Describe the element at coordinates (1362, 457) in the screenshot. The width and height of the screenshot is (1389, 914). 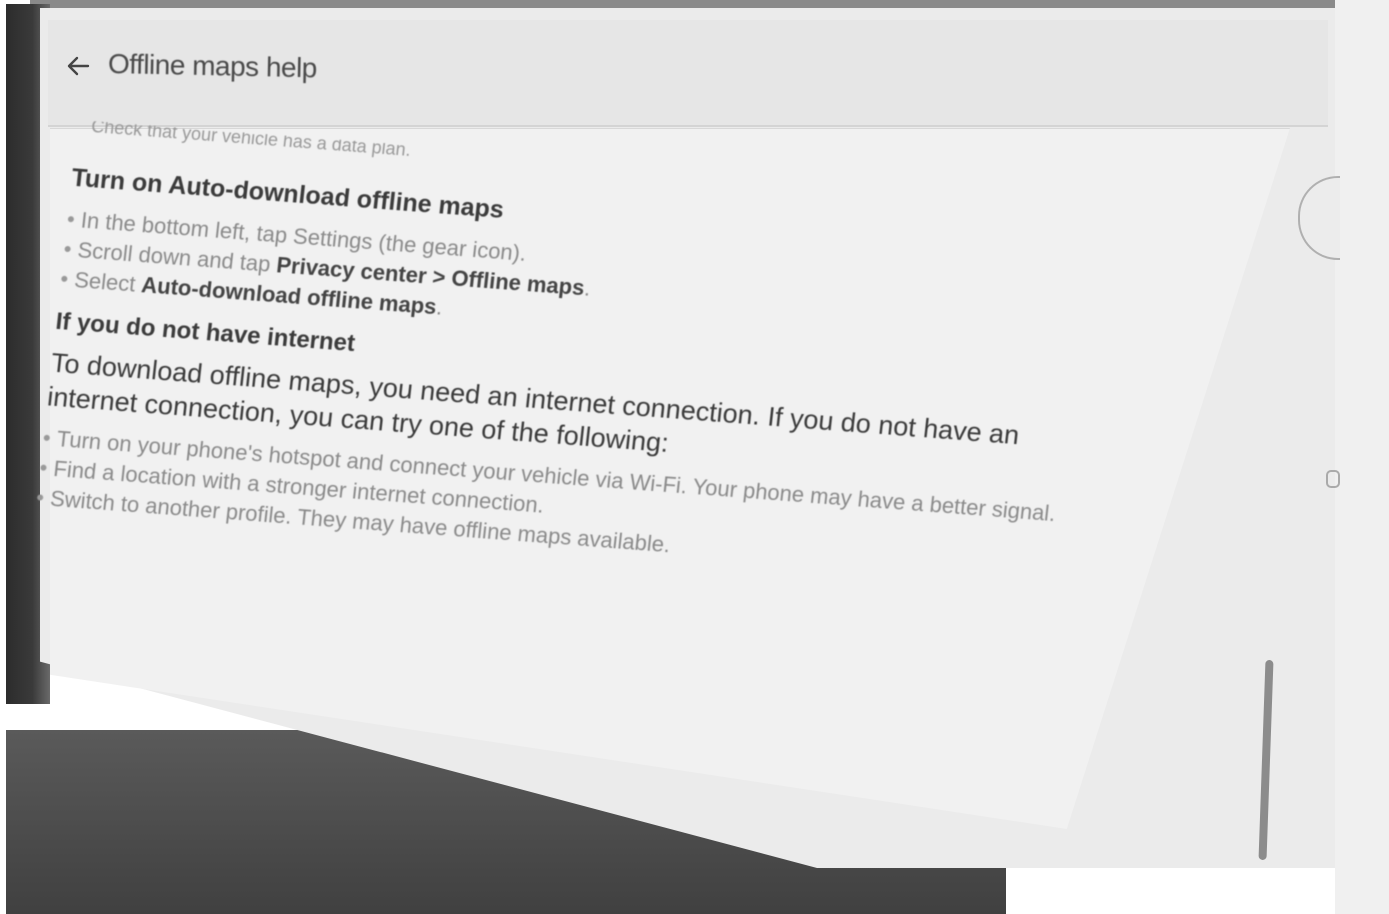
I see `background-right` at that location.